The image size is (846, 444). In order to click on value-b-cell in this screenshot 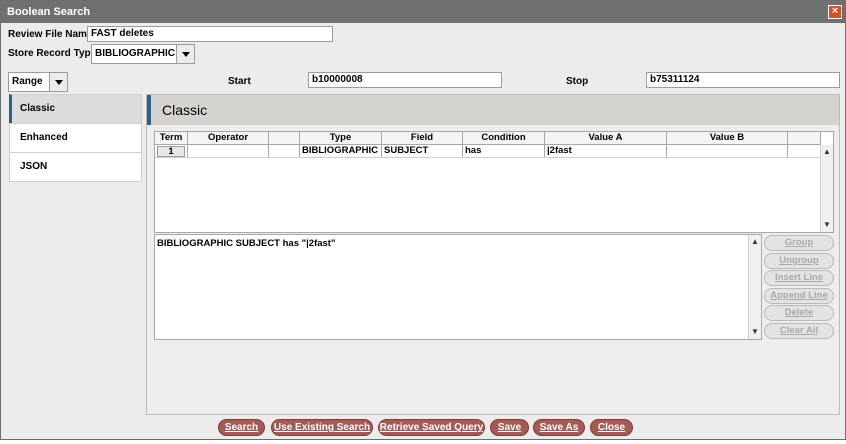, I will do `click(727, 151)`.